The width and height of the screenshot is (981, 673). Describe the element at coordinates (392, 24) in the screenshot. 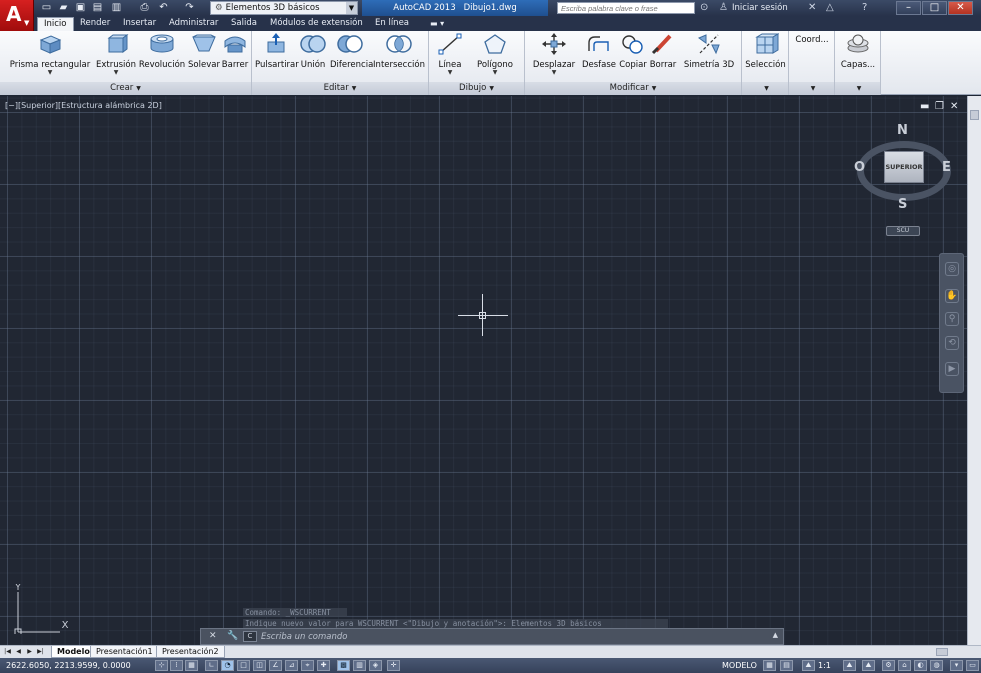

I see `tab-en-linea: En línea` at that location.